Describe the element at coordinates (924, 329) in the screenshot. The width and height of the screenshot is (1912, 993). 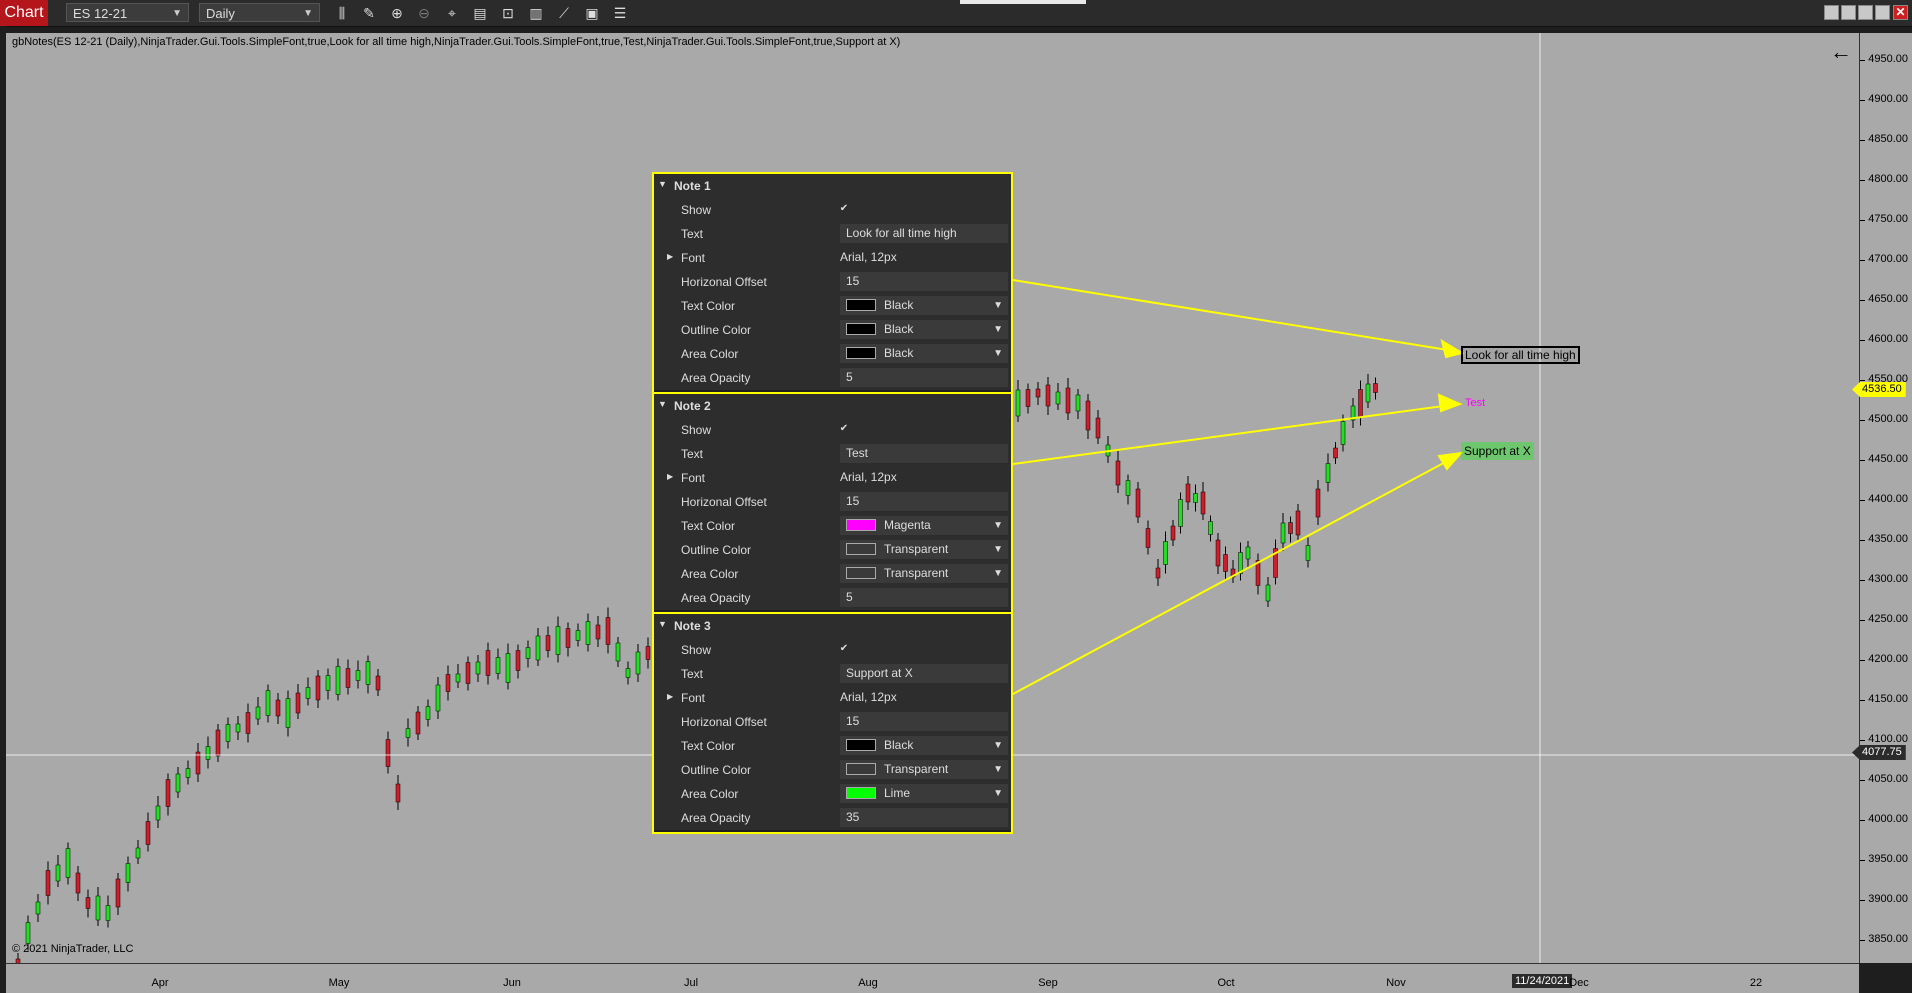
I see `outline-color-dropdown: Black ▼` at that location.